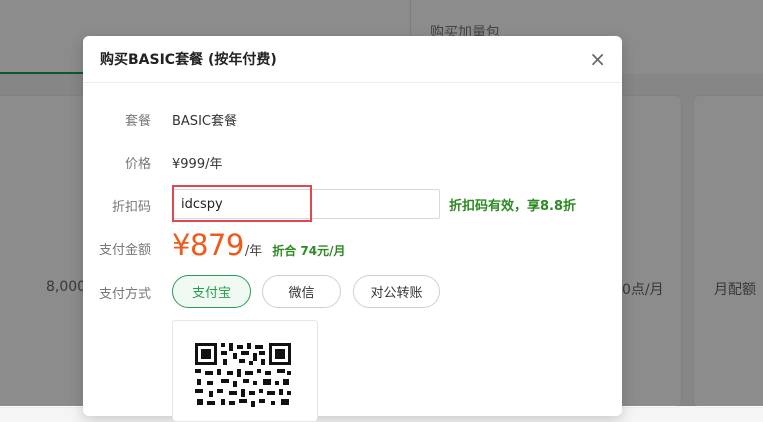  I want to click on discount-row: 折扣码, so click(117, 205).